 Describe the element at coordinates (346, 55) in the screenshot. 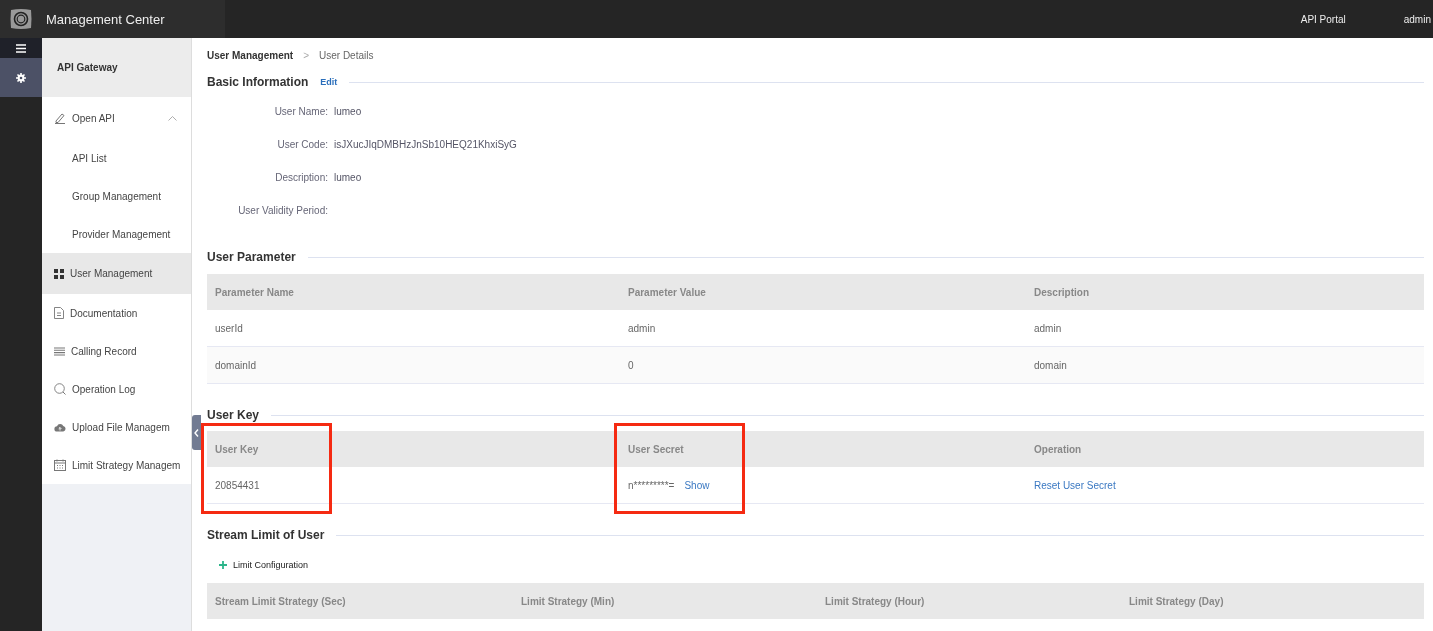

I see `breadcrumb-current: User Details` at that location.